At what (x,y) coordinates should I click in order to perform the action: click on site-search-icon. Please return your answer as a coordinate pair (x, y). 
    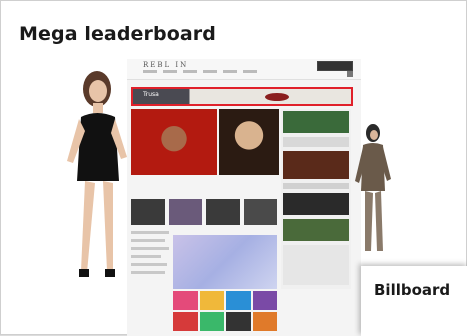
    Looking at the image, I should click on (350, 74).